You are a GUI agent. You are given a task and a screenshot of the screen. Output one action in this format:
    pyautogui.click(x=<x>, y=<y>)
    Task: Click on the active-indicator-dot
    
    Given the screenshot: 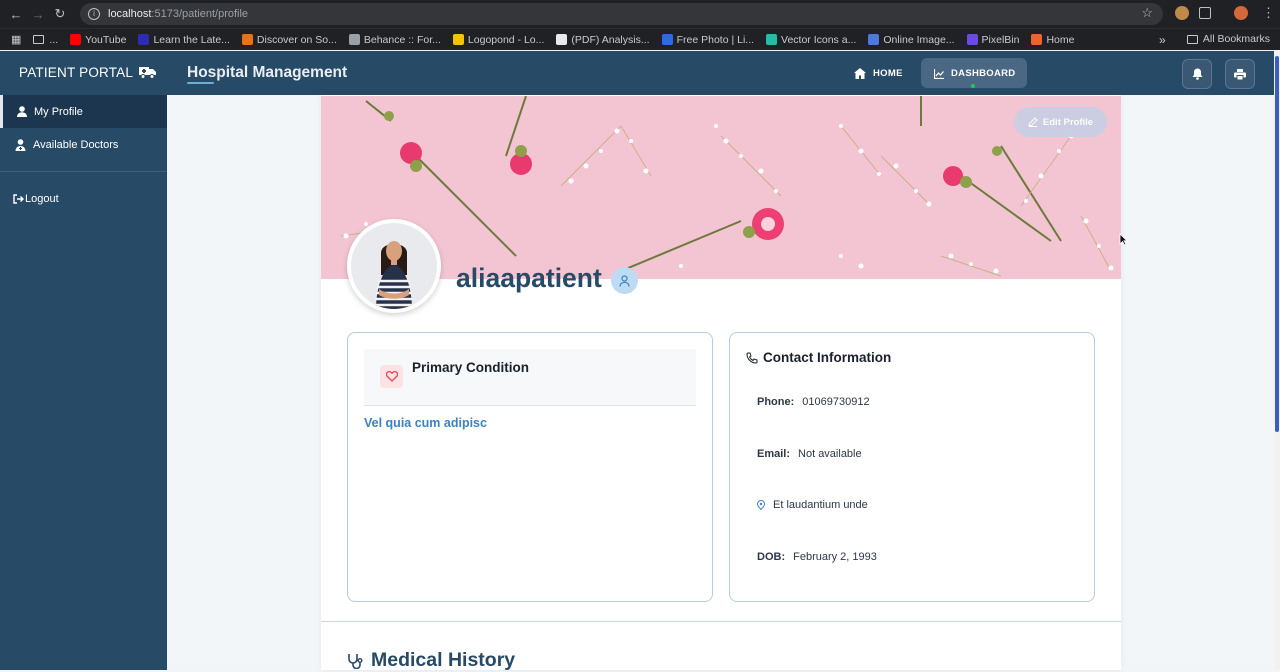 What is the action you would take?
    pyautogui.click(x=973, y=86)
    